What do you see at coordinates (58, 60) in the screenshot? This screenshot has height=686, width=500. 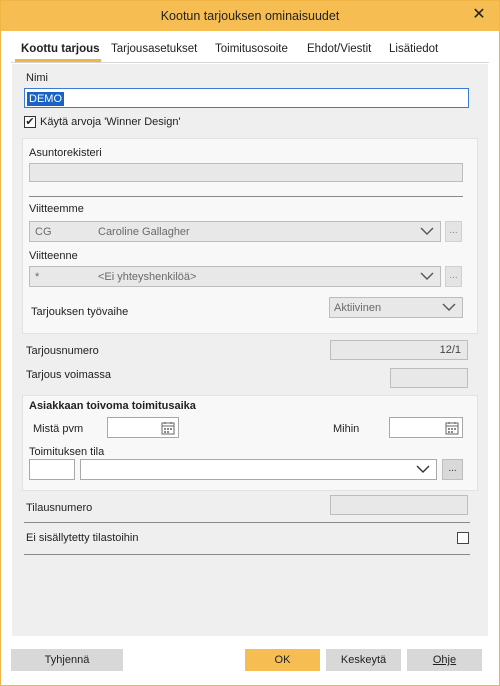 I see `active-tab-indicator` at bounding box center [58, 60].